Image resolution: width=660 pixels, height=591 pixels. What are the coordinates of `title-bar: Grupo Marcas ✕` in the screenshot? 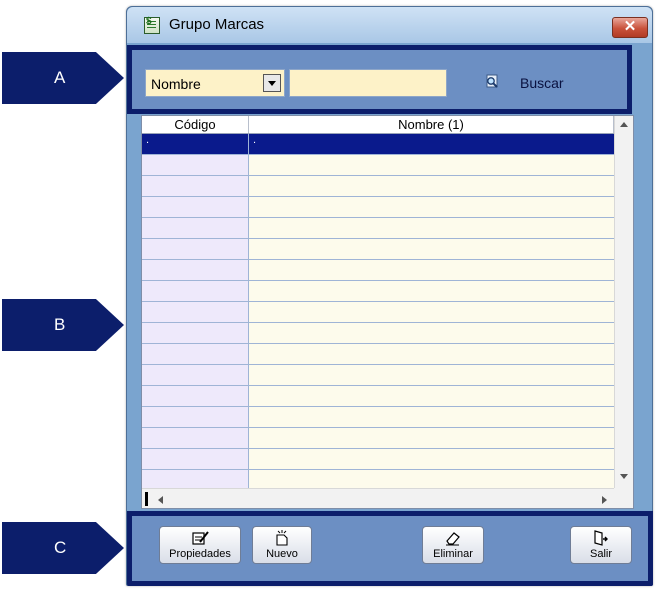 It's located at (389, 25).